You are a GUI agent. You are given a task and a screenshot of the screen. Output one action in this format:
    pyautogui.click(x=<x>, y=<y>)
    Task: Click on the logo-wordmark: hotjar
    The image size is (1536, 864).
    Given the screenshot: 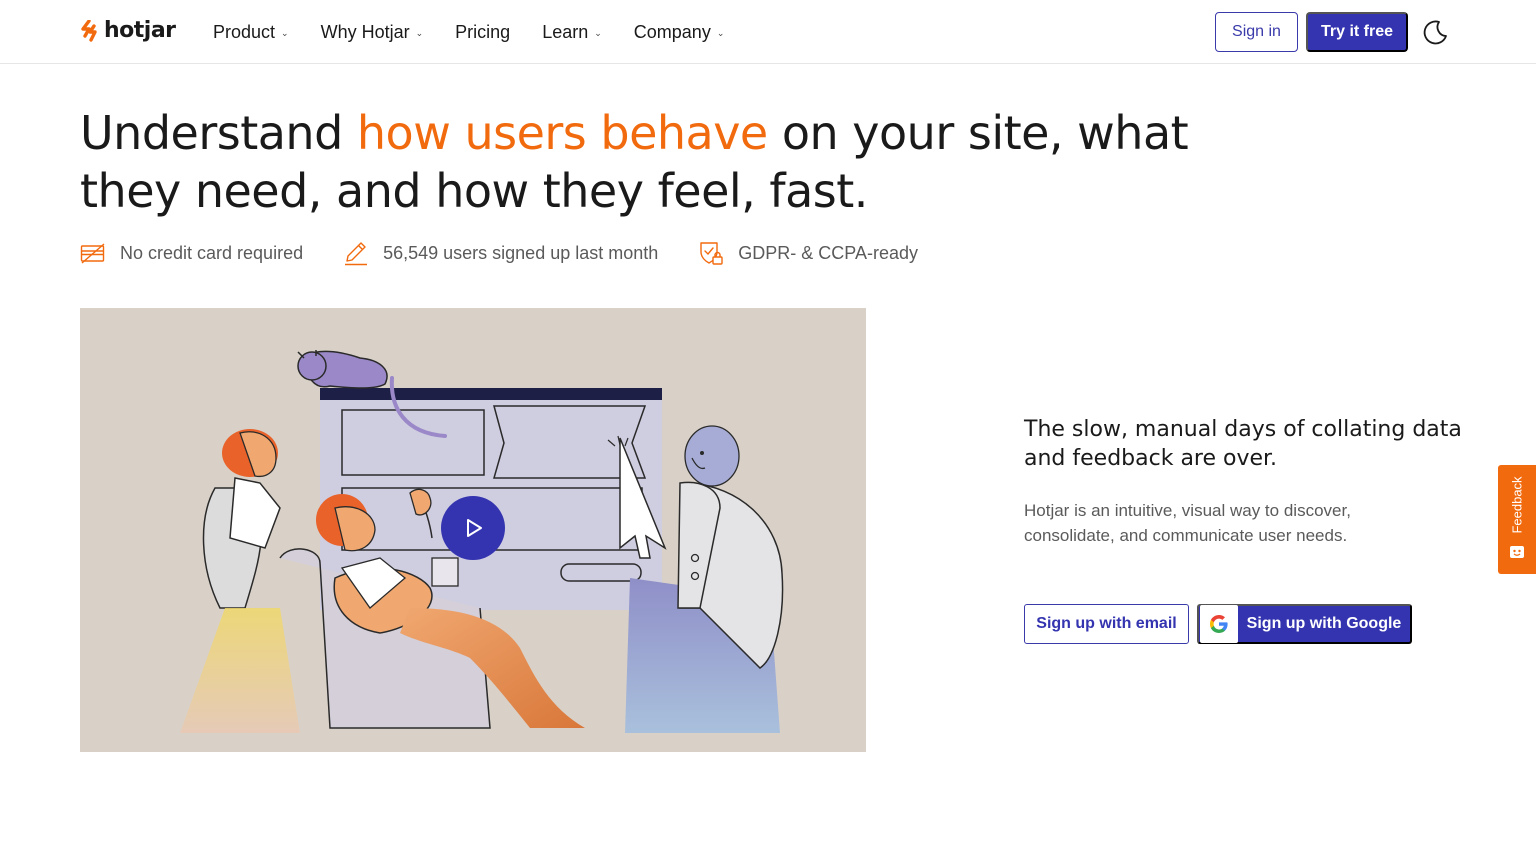 What is the action you would take?
    pyautogui.click(x=140, y=30)
    